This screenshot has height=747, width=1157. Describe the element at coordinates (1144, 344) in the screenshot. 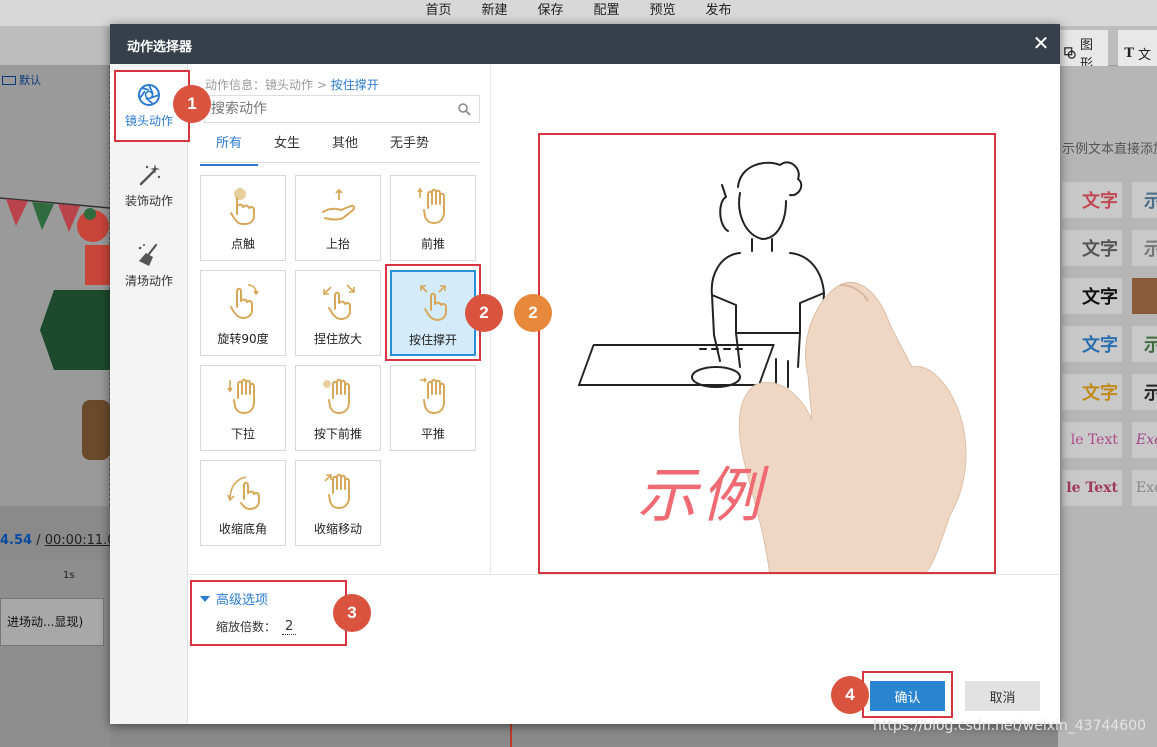

I see `text-style-8: 示` at that location.